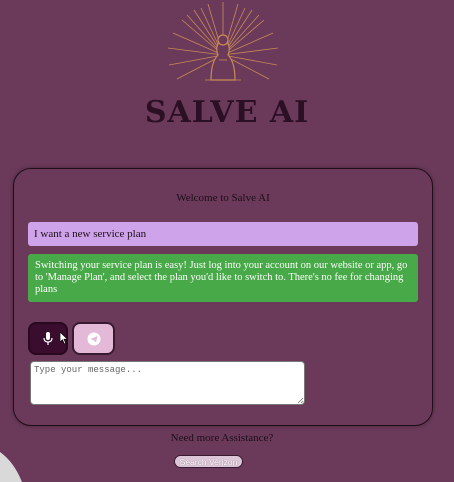  I want to click on logo-text: SALVE AI, so click(227, 112).